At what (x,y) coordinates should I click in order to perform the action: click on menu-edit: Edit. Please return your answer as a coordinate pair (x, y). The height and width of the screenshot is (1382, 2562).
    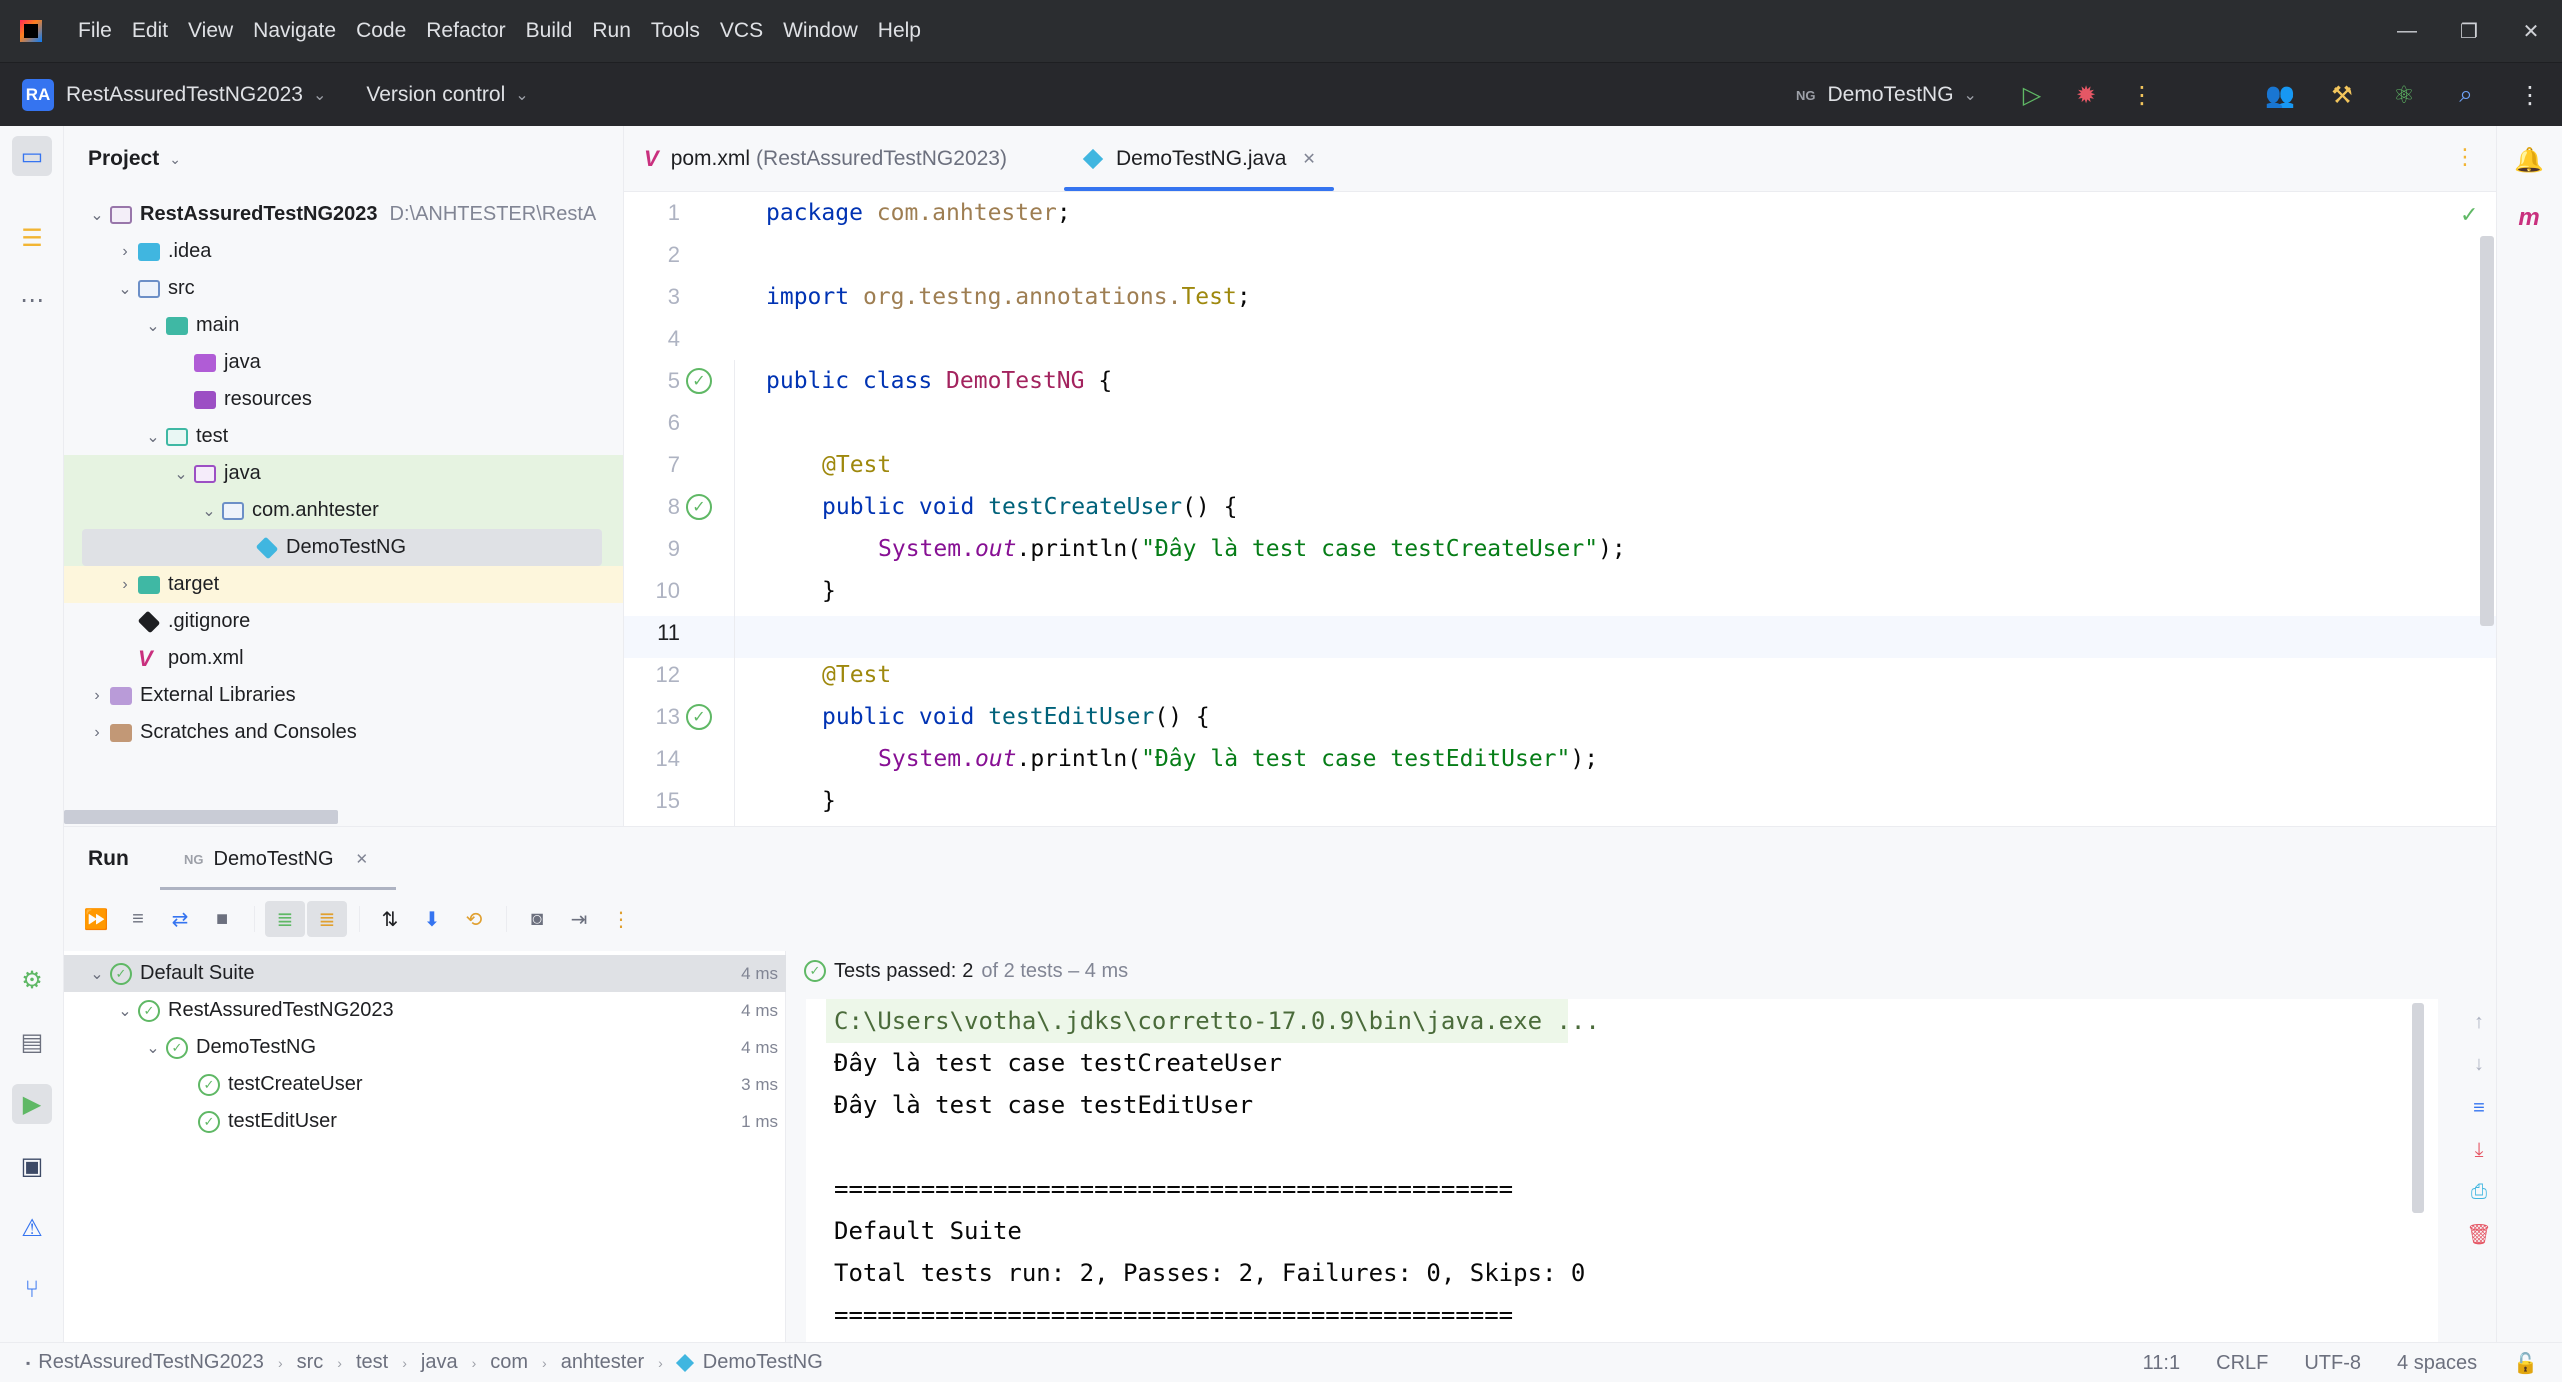
    Looking at the image, I should click on (150, 31).